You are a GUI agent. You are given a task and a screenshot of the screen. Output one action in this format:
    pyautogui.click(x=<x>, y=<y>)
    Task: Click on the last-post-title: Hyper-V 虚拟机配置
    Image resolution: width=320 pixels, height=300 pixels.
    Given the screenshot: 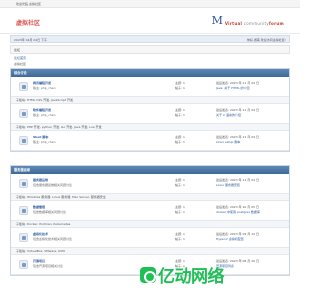 What is the action you would take?
    pyautogui.click(x=252, y=239)
    